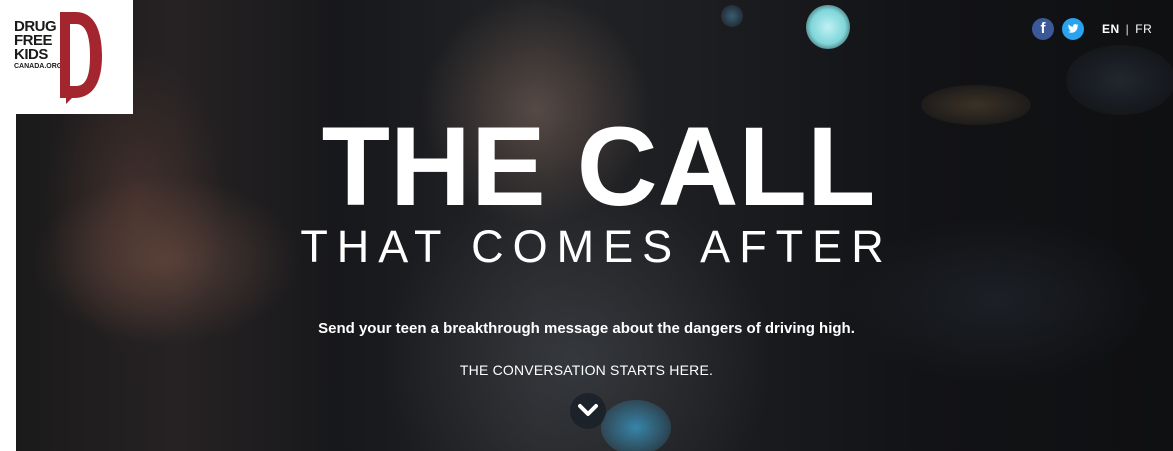 This screenshot has width=1173, height=451. I want to click on language-en-link: EN, so click(1111, 29).